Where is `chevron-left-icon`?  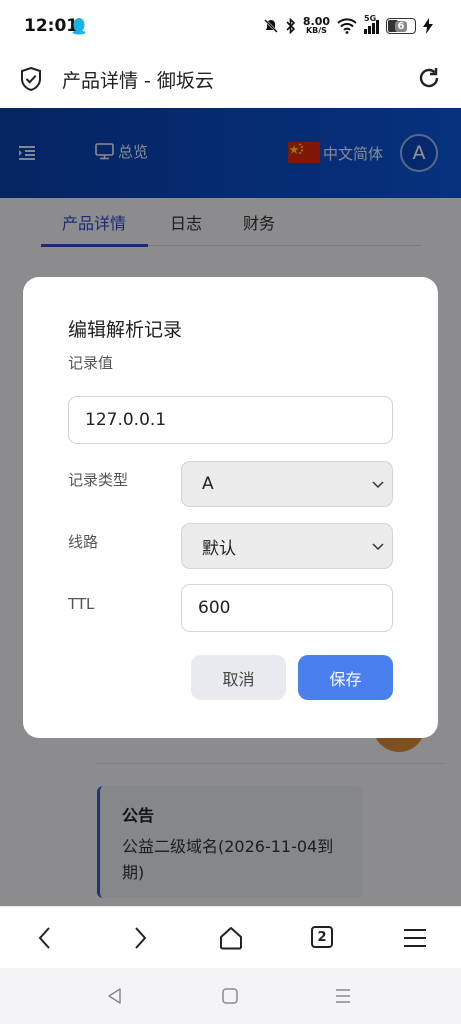 chevron-left-icon is located at coordinates (46, 938).